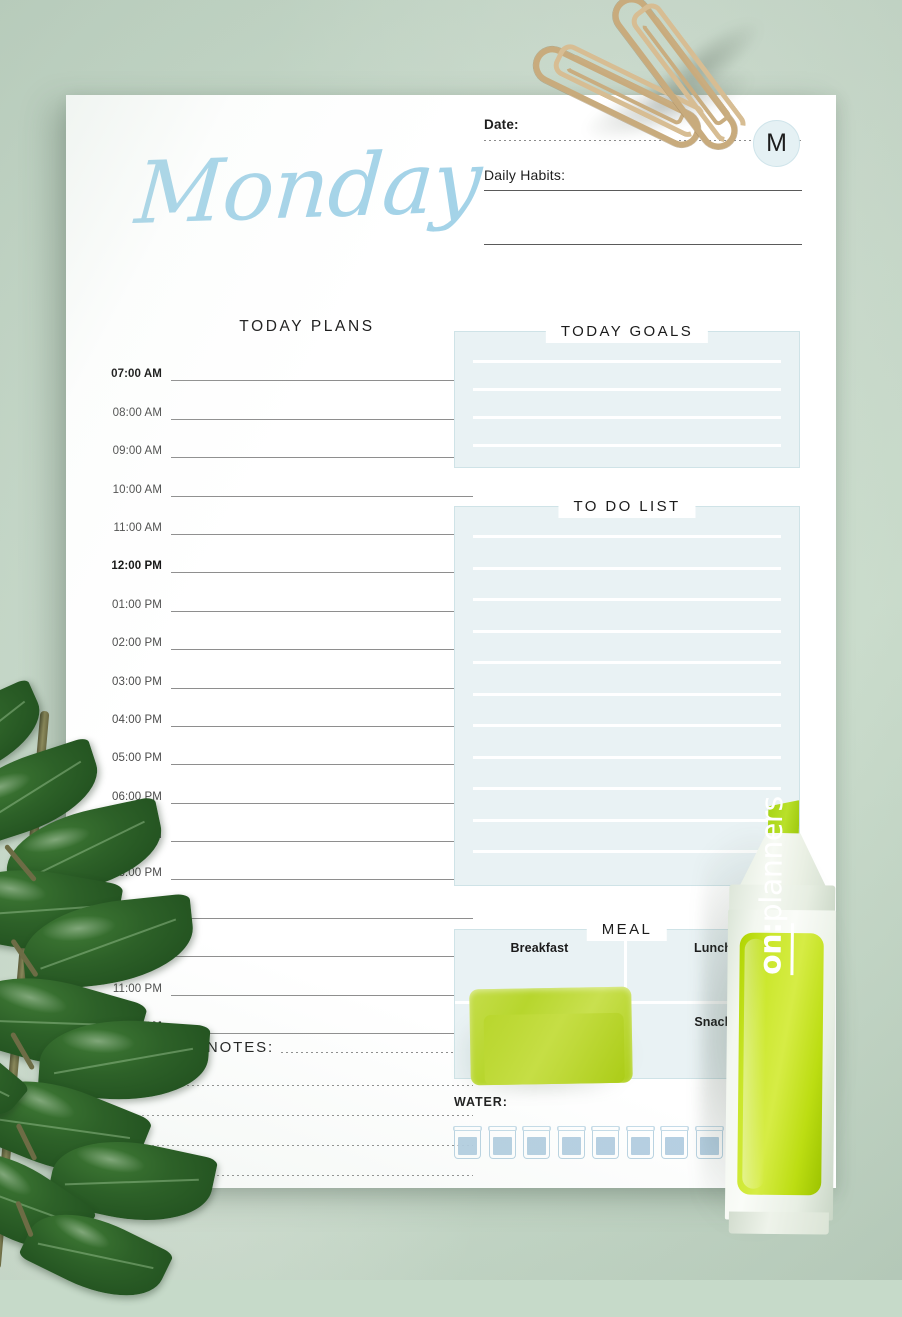  Describe the element at coordinates (130, 997) in the screenshot. I see `zz-plant-decoration` at that location.